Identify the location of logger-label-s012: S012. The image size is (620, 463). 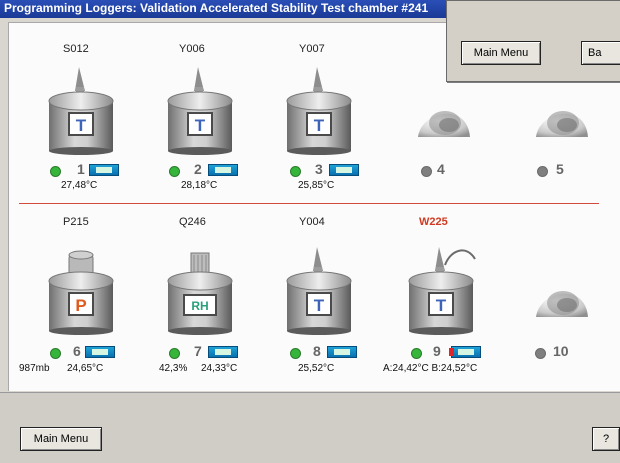
(76, 49).